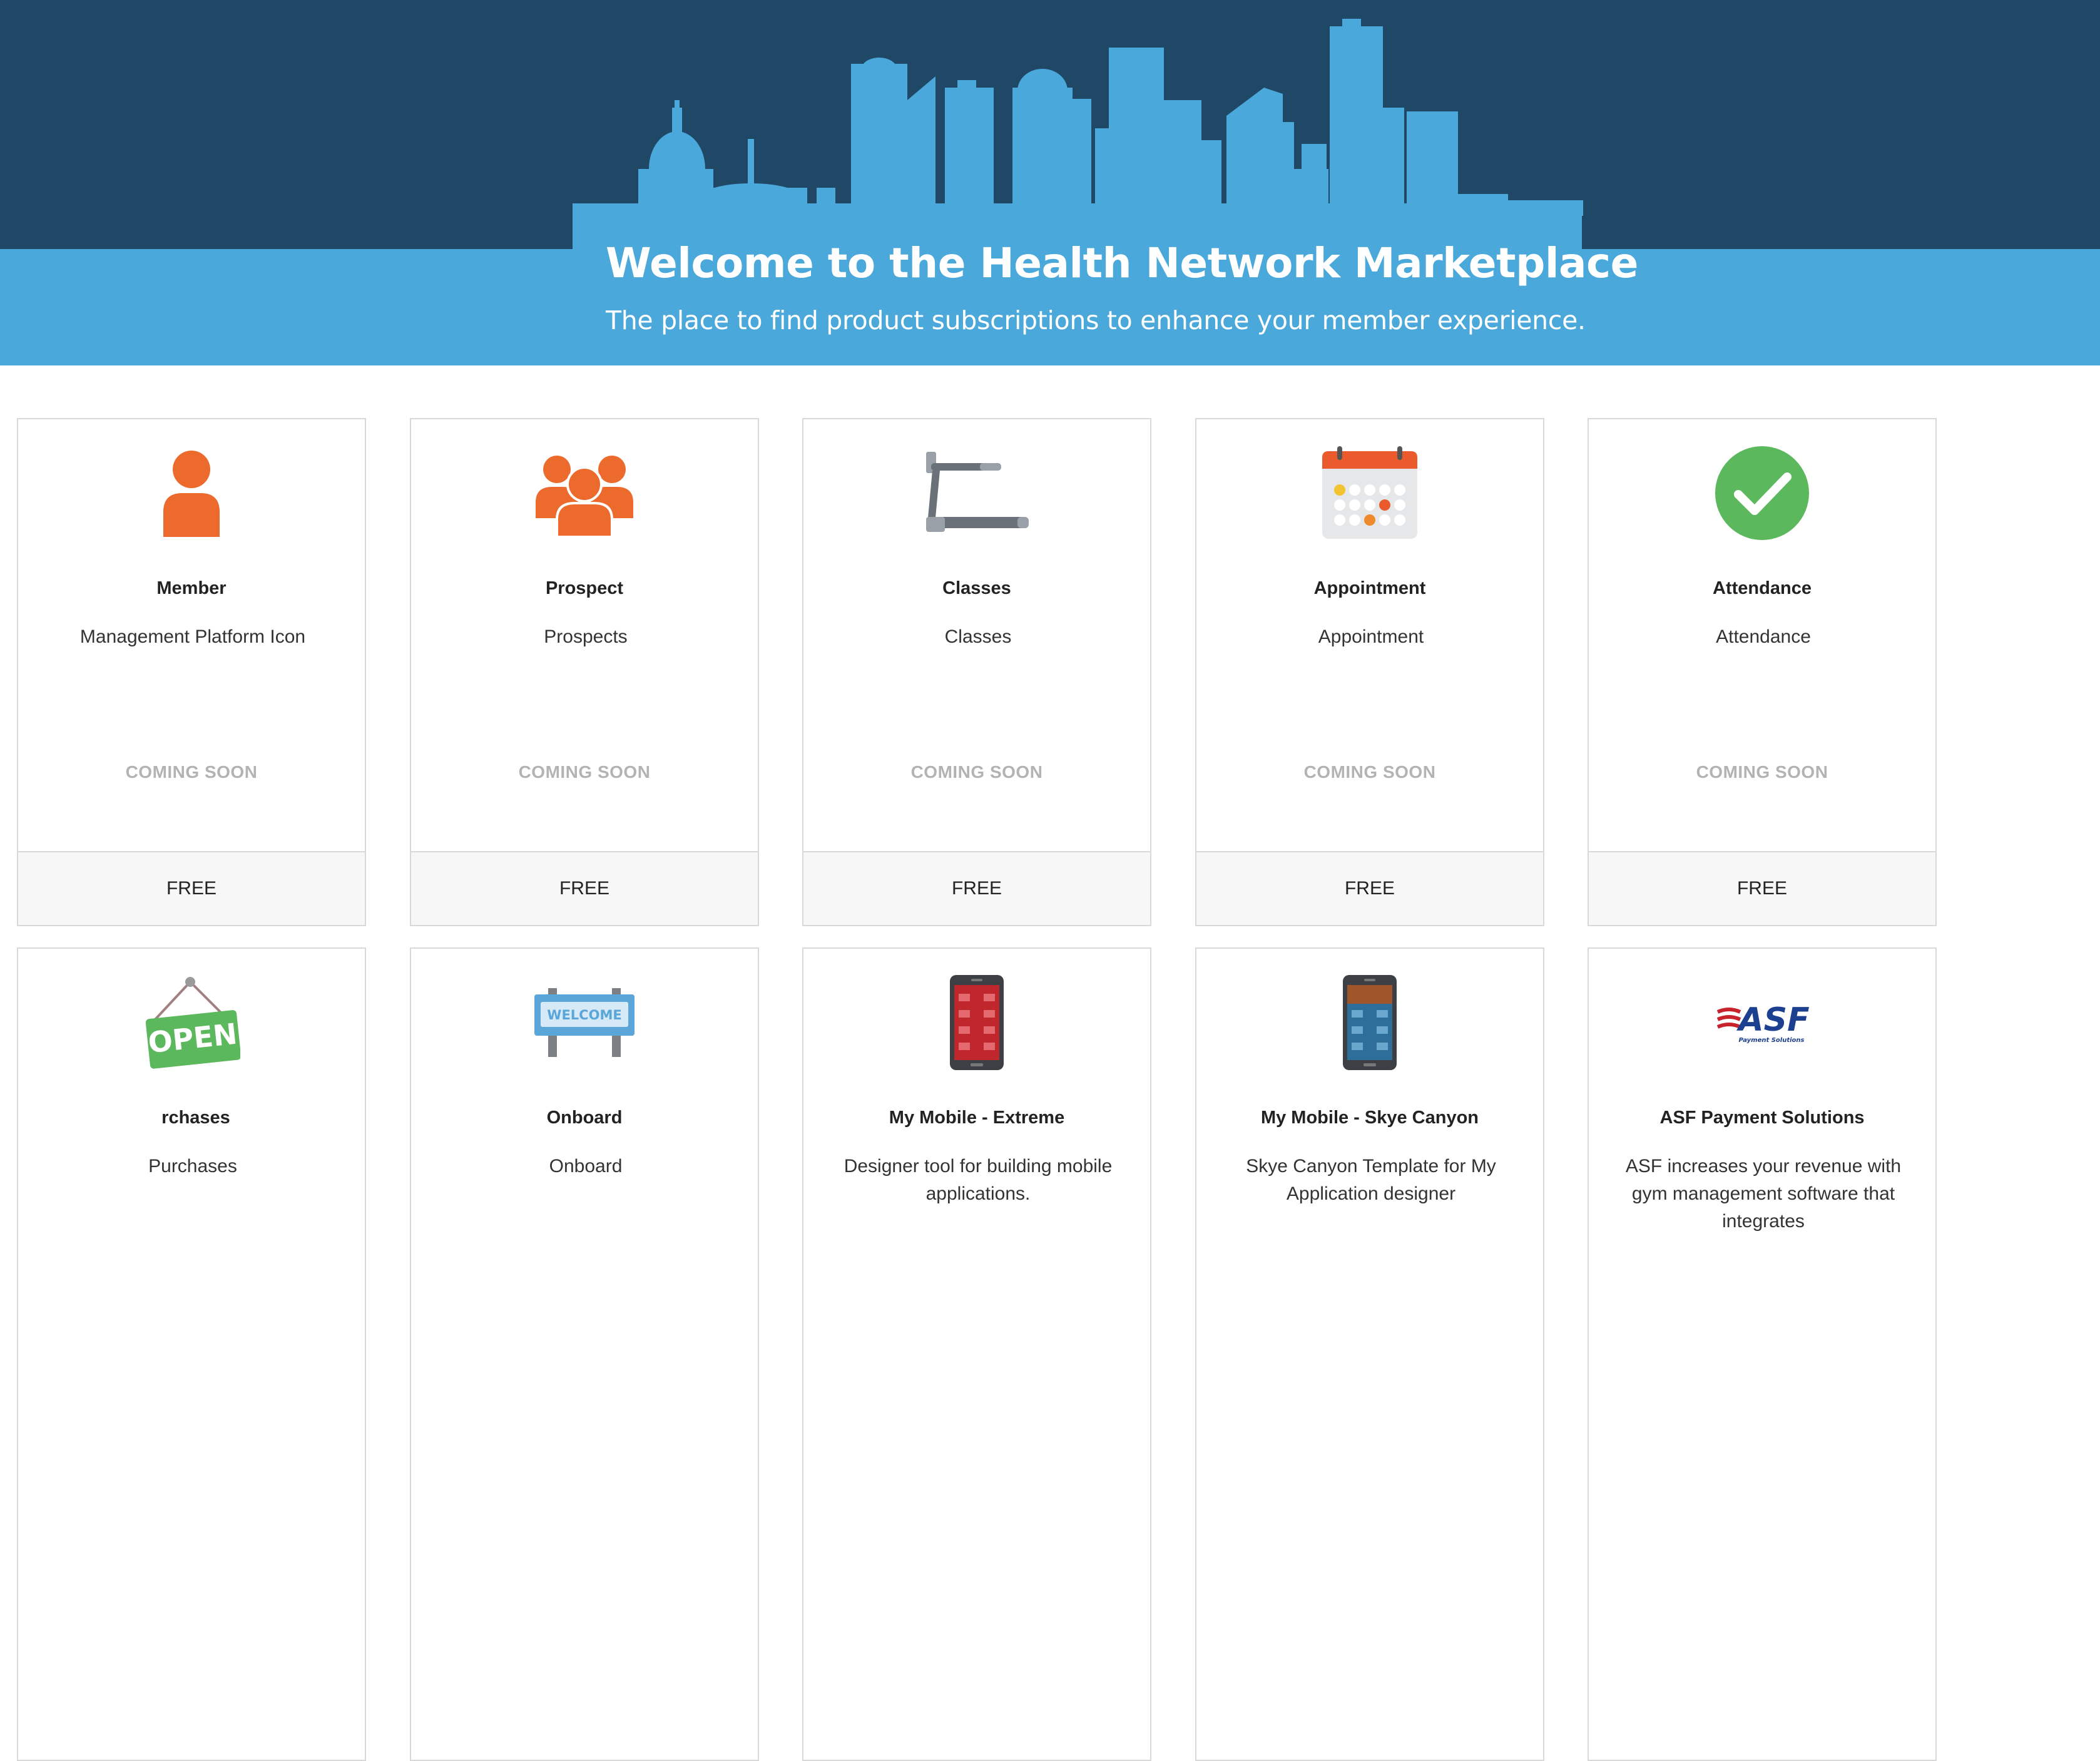  I want to click on mobile-phone-red-icon, so click(976, 1022).